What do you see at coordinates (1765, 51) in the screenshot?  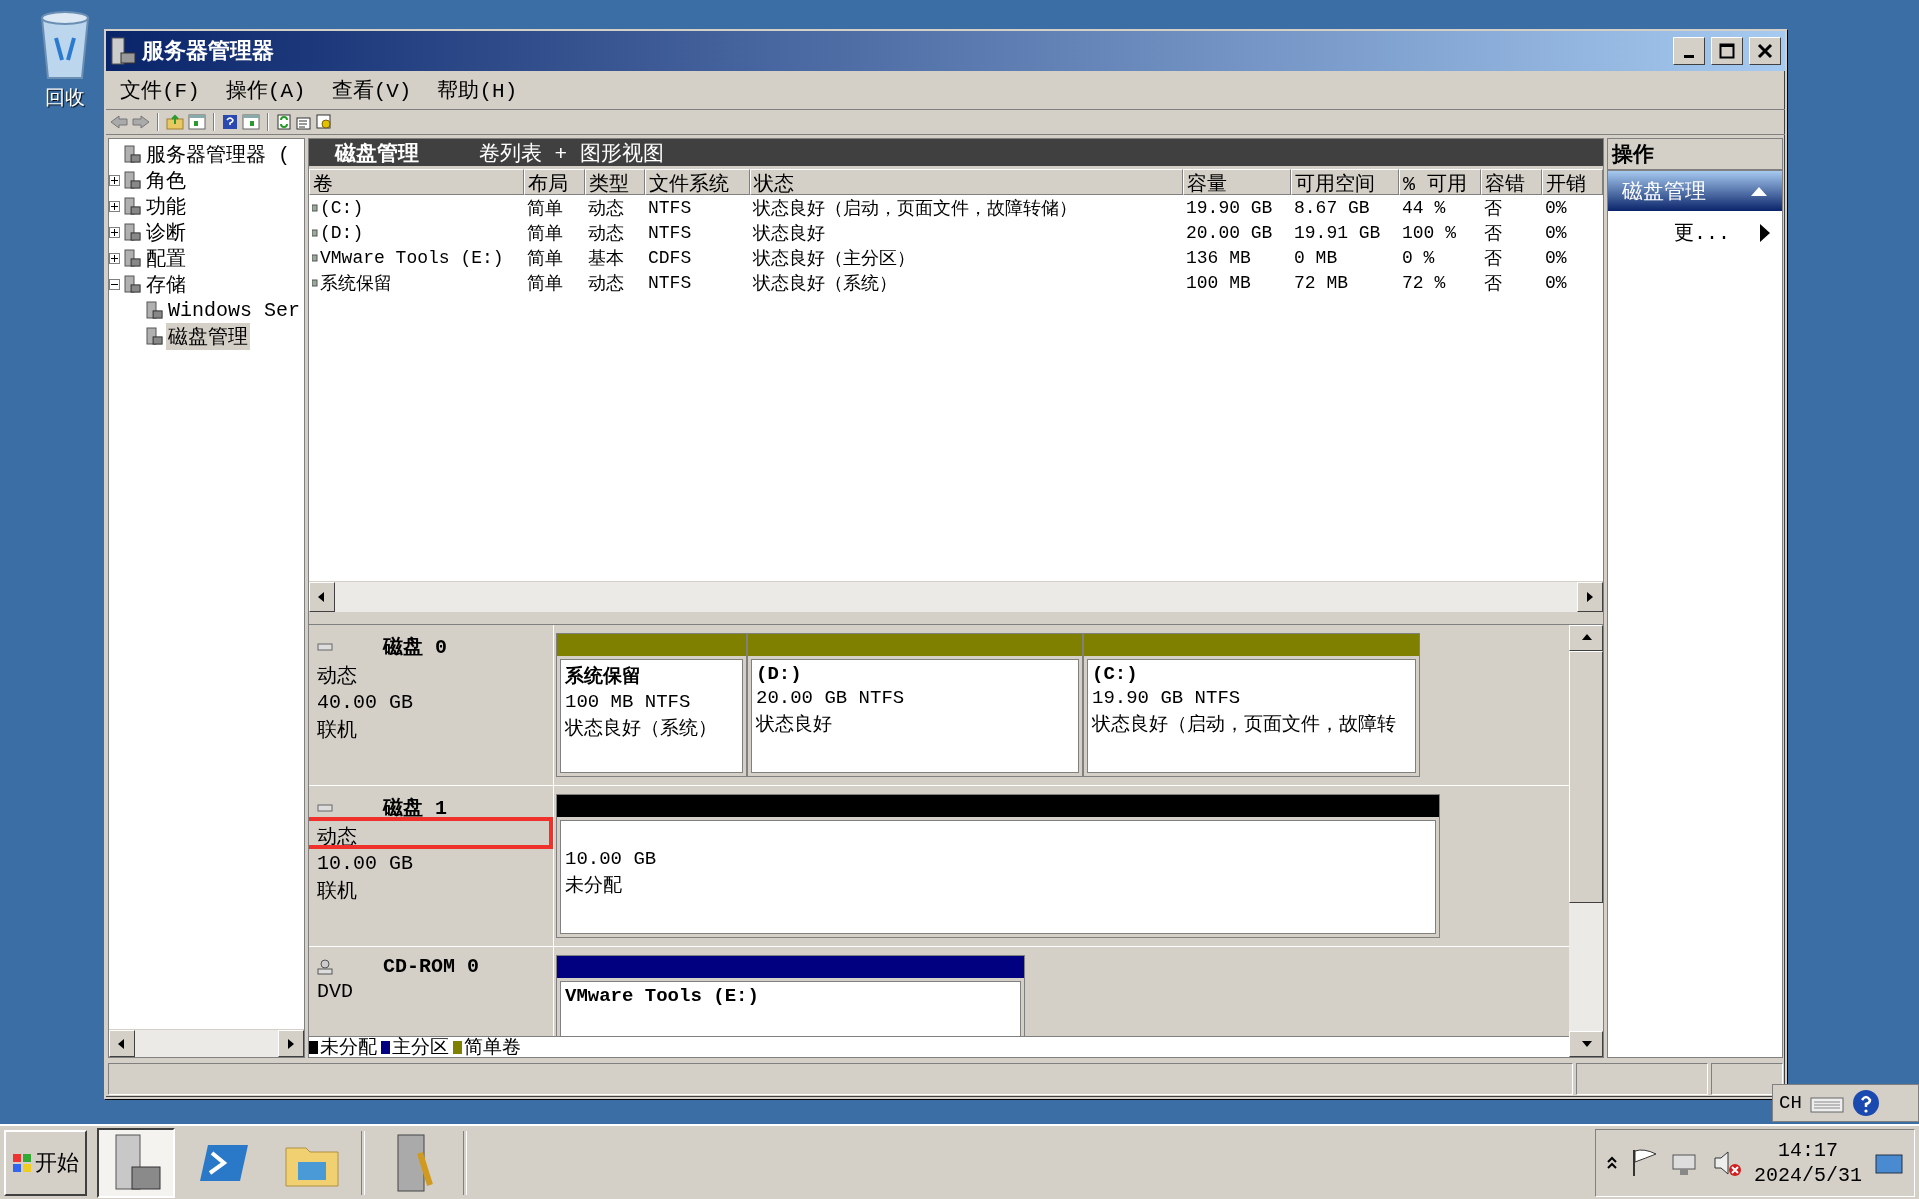 I see `close-button` at bounding box center [1765, 51].